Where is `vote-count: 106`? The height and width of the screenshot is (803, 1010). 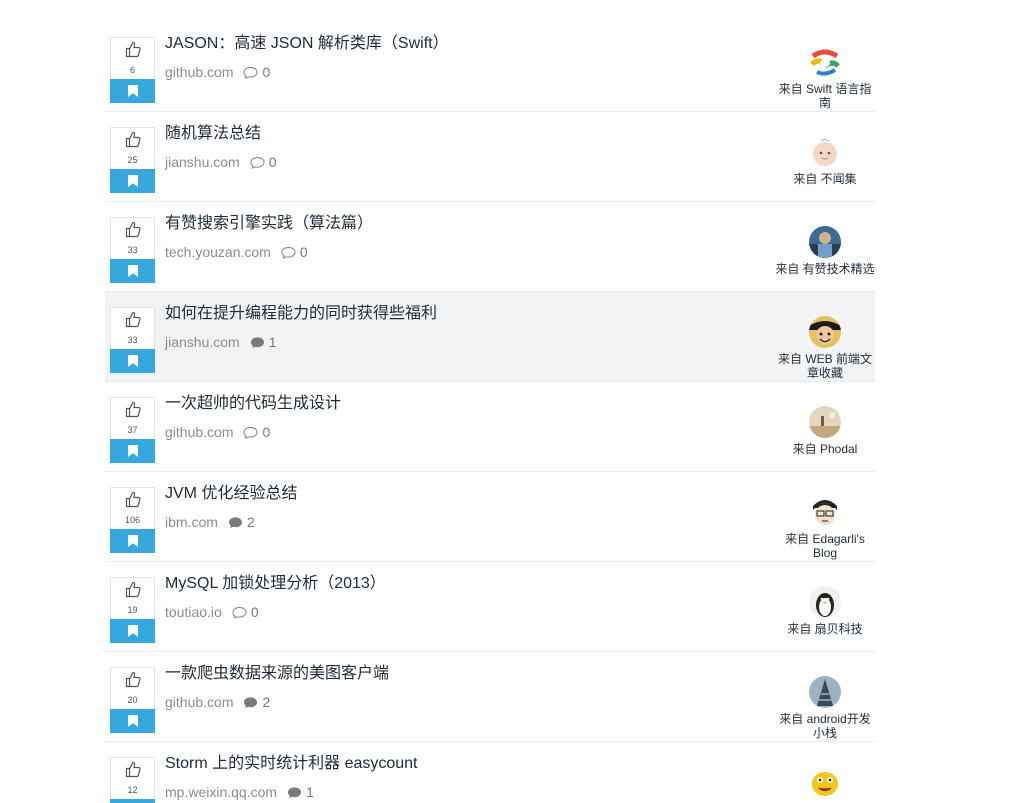
vote-count: 106 is located at coordinates (132, 520).